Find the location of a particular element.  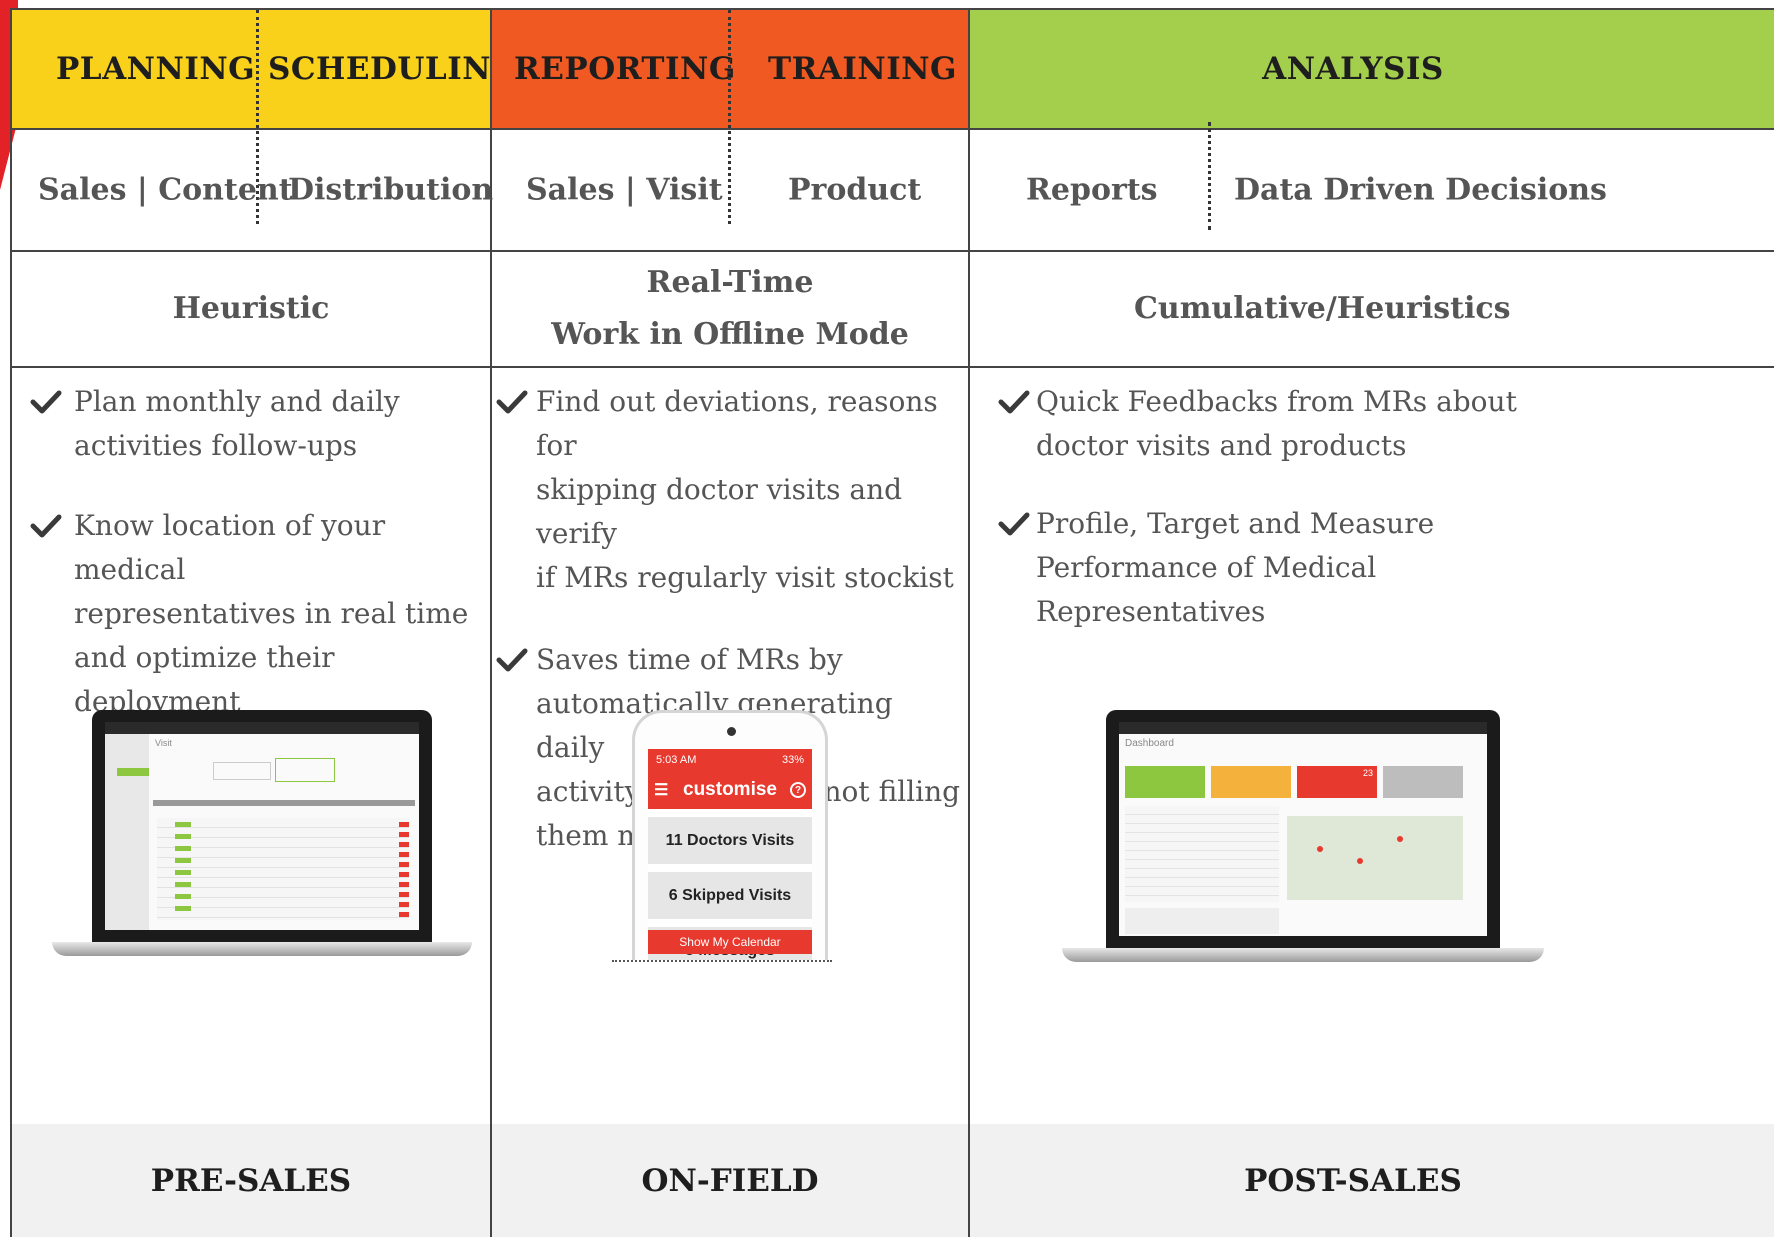

doctors-visits-card: 11 Doctors Visits is located at coordinates (730, 840).